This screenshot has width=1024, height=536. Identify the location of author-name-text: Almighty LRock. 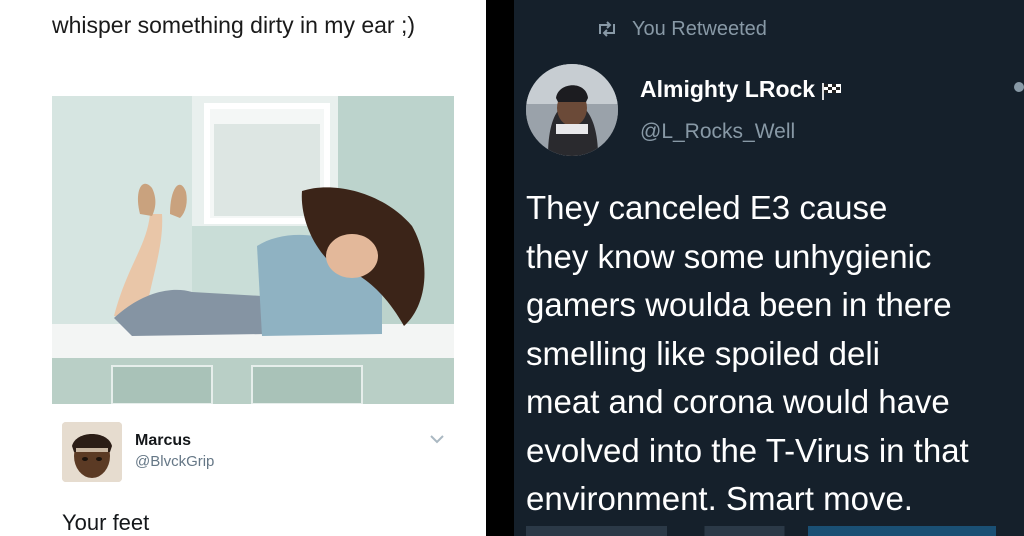
(728, 89).